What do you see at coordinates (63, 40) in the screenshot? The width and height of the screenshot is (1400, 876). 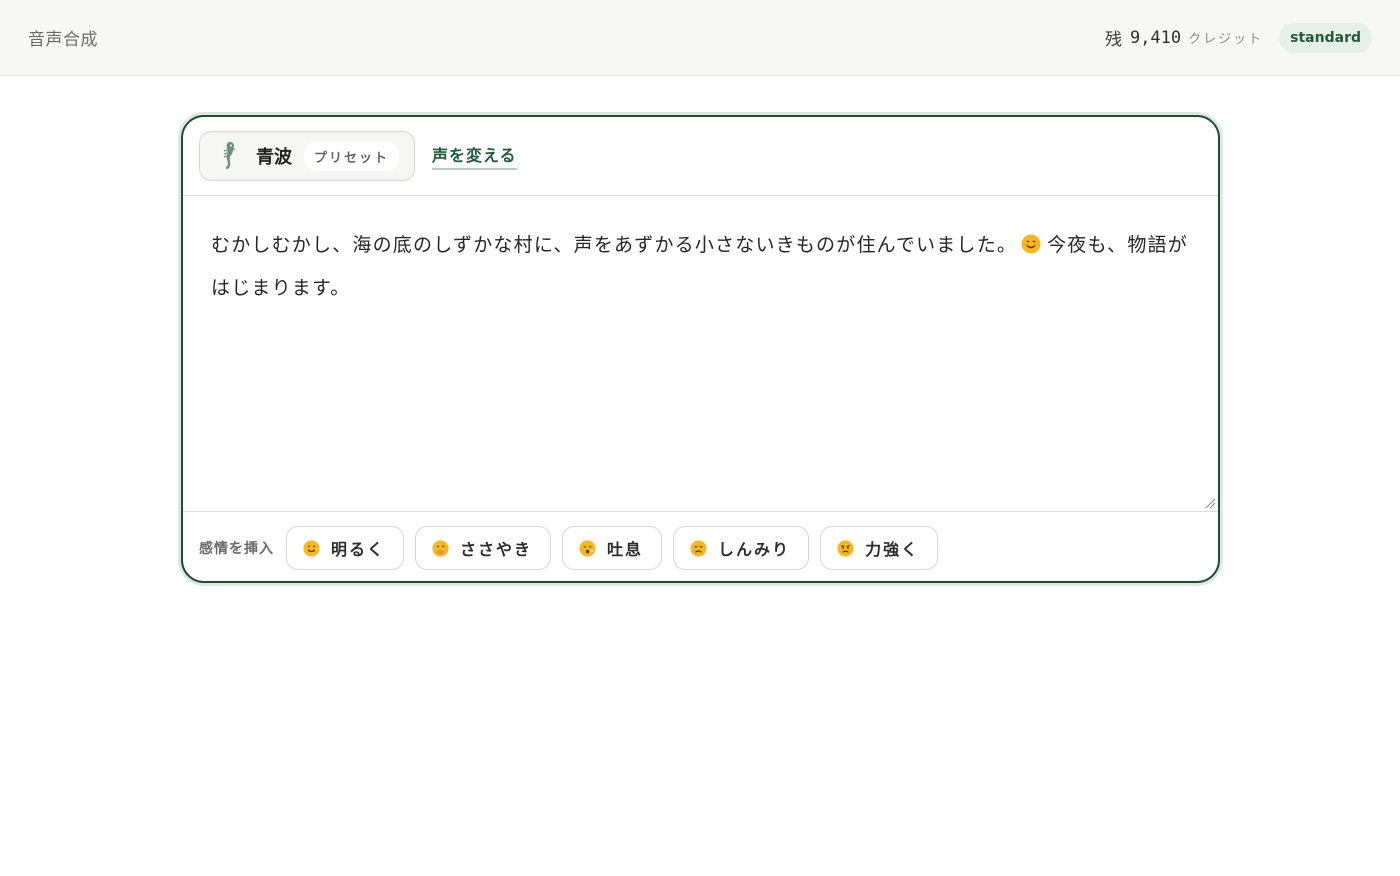 I see `page-title: 音声合成` at bounding box center [63, 40].